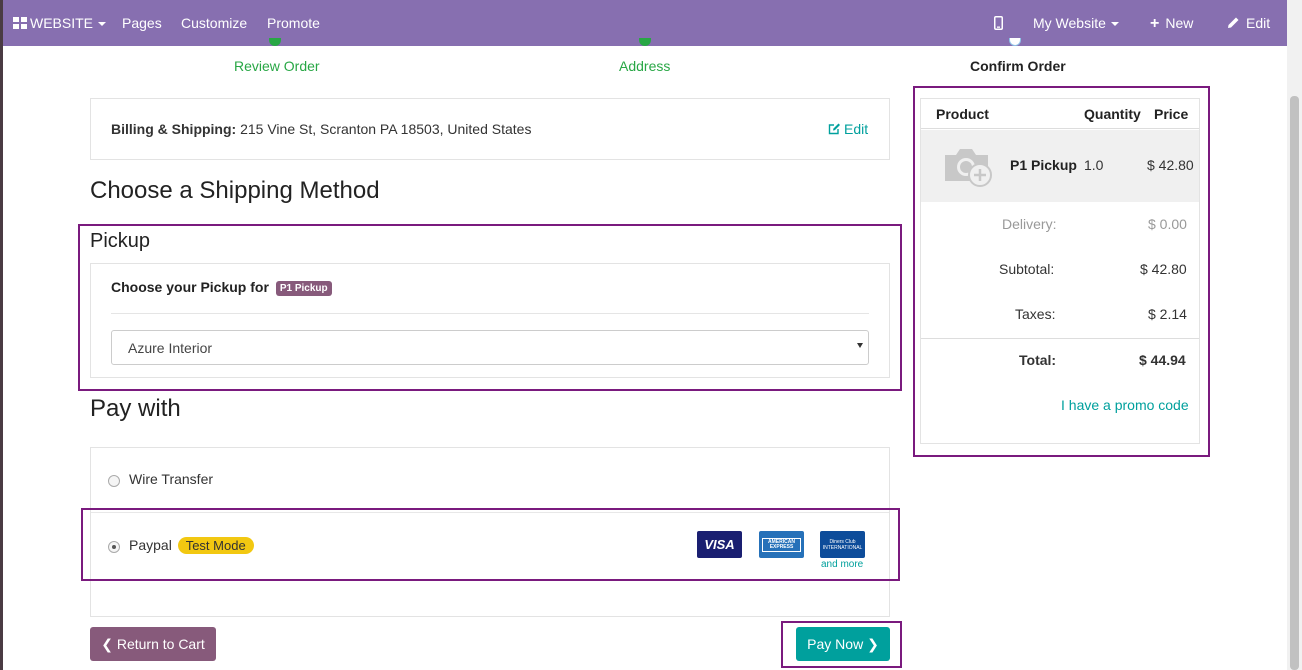  Describe the element at coordinates (1258, 23) in the screenshot. I see `edit-label: Edit` at that location.